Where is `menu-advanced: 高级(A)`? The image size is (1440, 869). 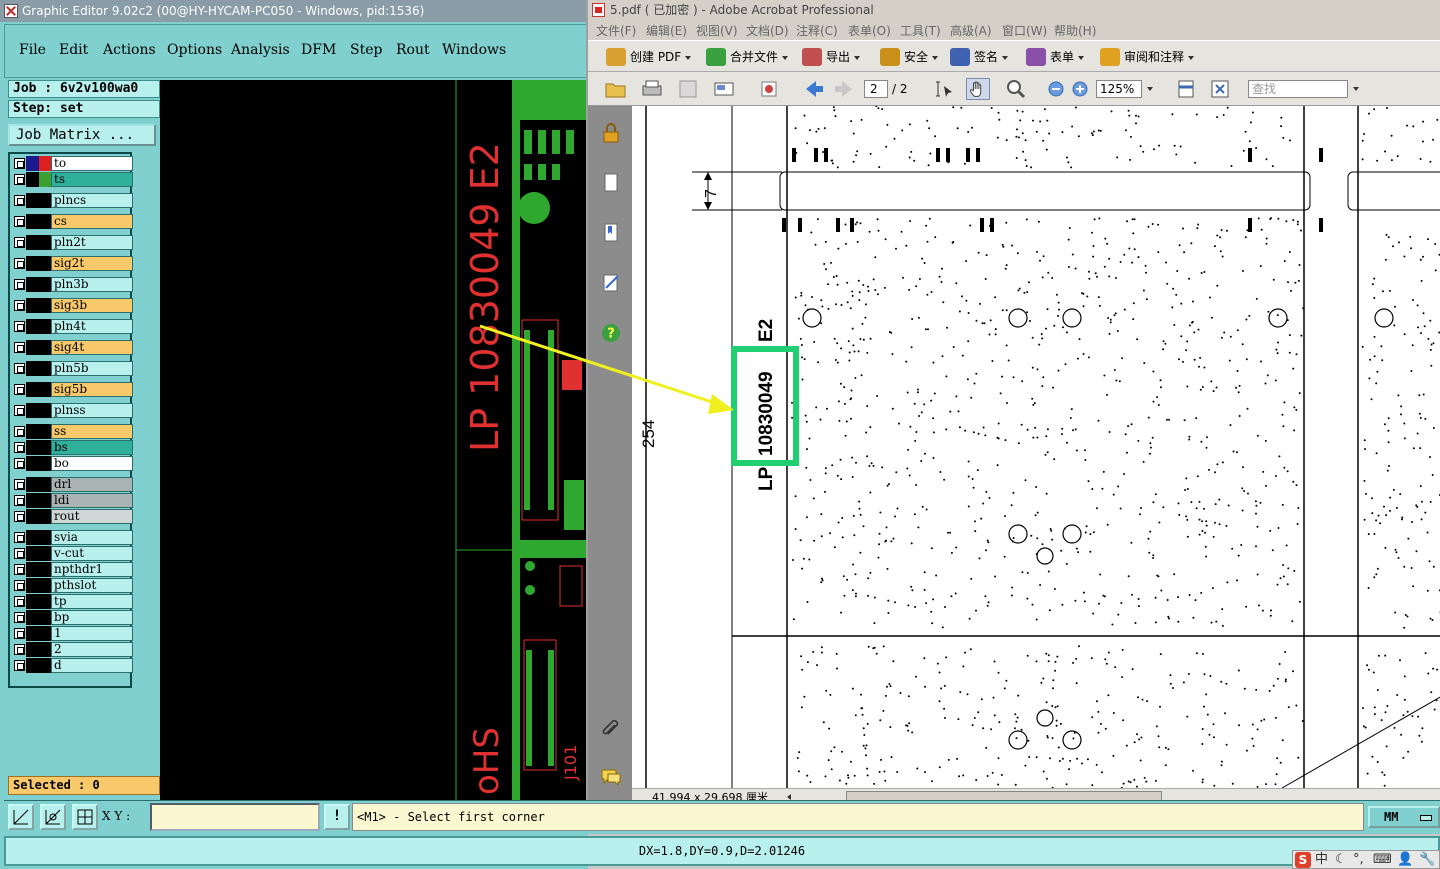
menu-advanced: 高级(A) is located at coordinates (971, 30).